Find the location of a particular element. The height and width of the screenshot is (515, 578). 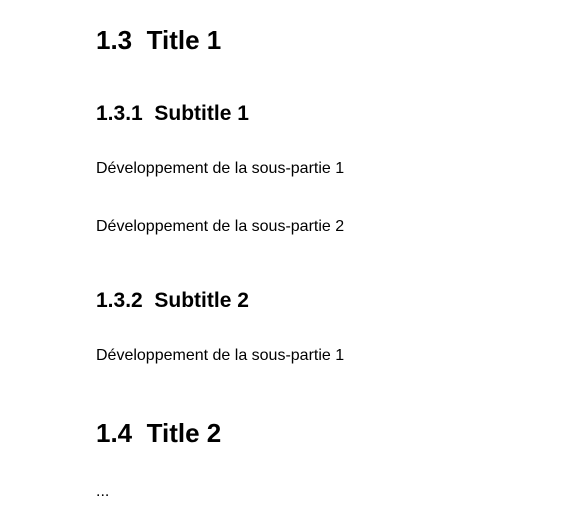

subsection-number: 1.3.2 is located at coordinates (119, 300).